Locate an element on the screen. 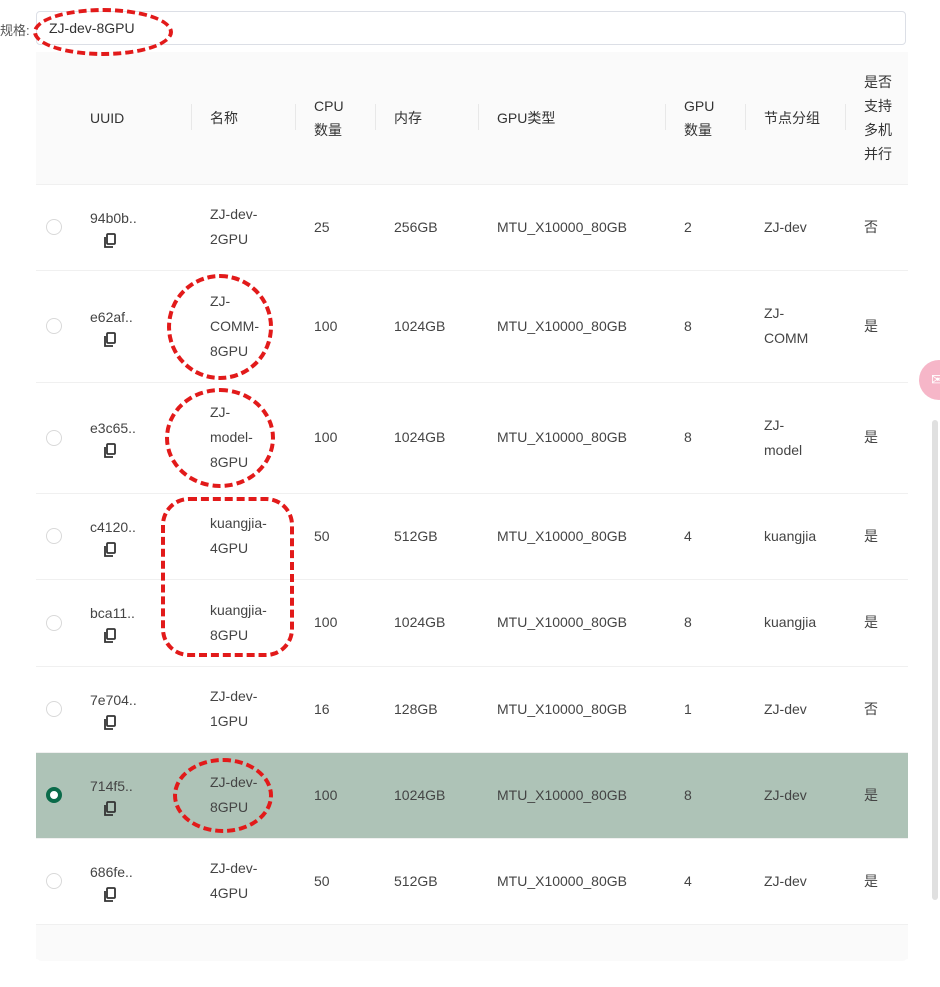  cell-name: kuangjia- 8GPU is located at coordinates (238, 622).